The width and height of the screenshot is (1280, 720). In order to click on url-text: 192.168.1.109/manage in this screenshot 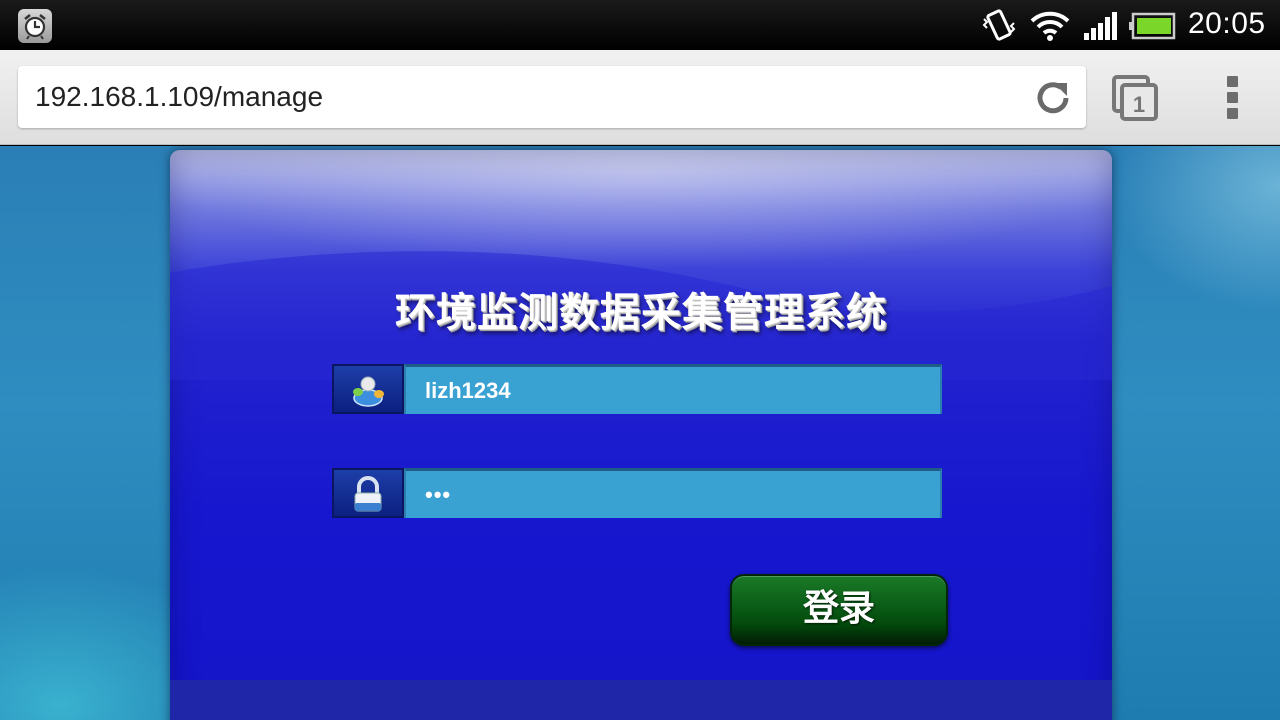, I will do `click(179, 97)`.